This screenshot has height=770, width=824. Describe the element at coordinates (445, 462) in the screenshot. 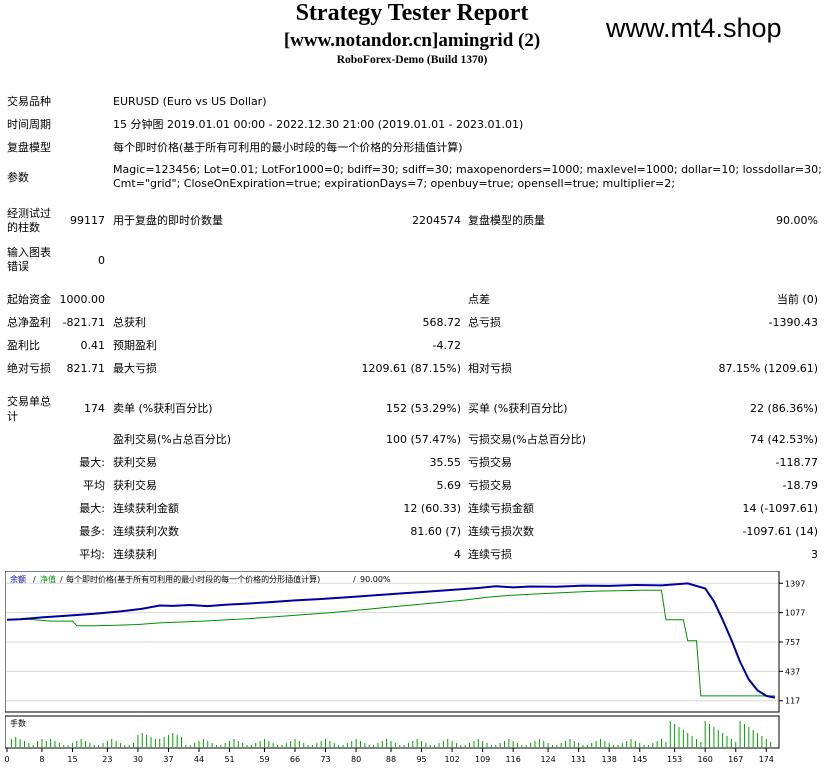

I see `largest-profit-value: 35.55` at that location.